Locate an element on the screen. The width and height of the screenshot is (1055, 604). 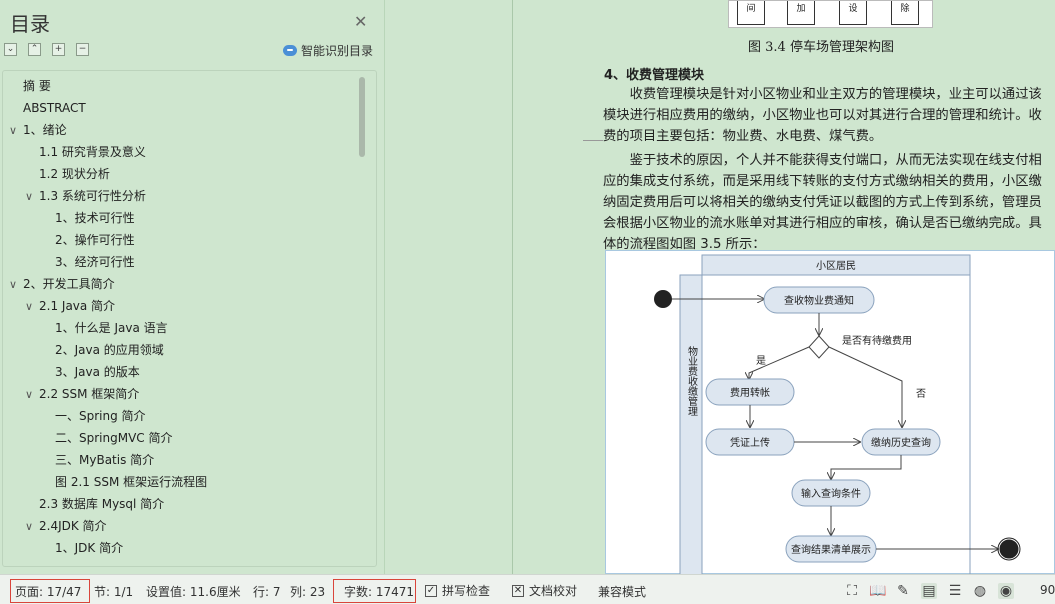
toc-item: 二、SpringMVC 简介 is located at coordinates (113, 438).